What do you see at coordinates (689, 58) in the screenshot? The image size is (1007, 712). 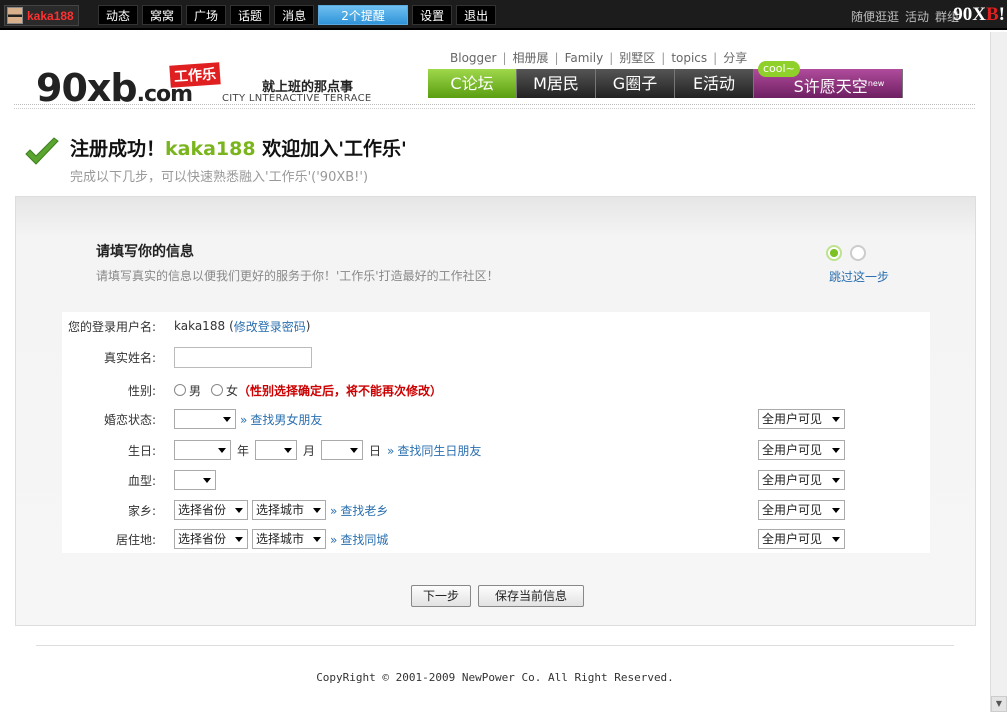 I see `link-topics: topics` at bounding box center [689, 58].